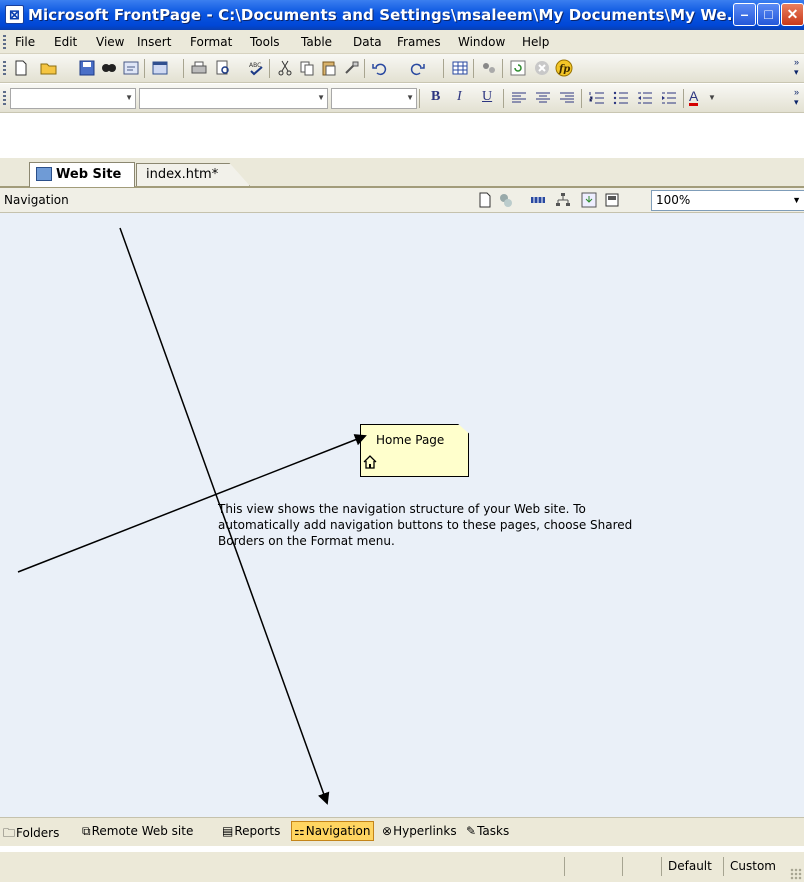 Image resolution: width=804 pixels, height=882 pixels. What do you see at coordinates (44, 174) in the screenshot?
I see `web-site-icon` at bounding box center [44, 174].